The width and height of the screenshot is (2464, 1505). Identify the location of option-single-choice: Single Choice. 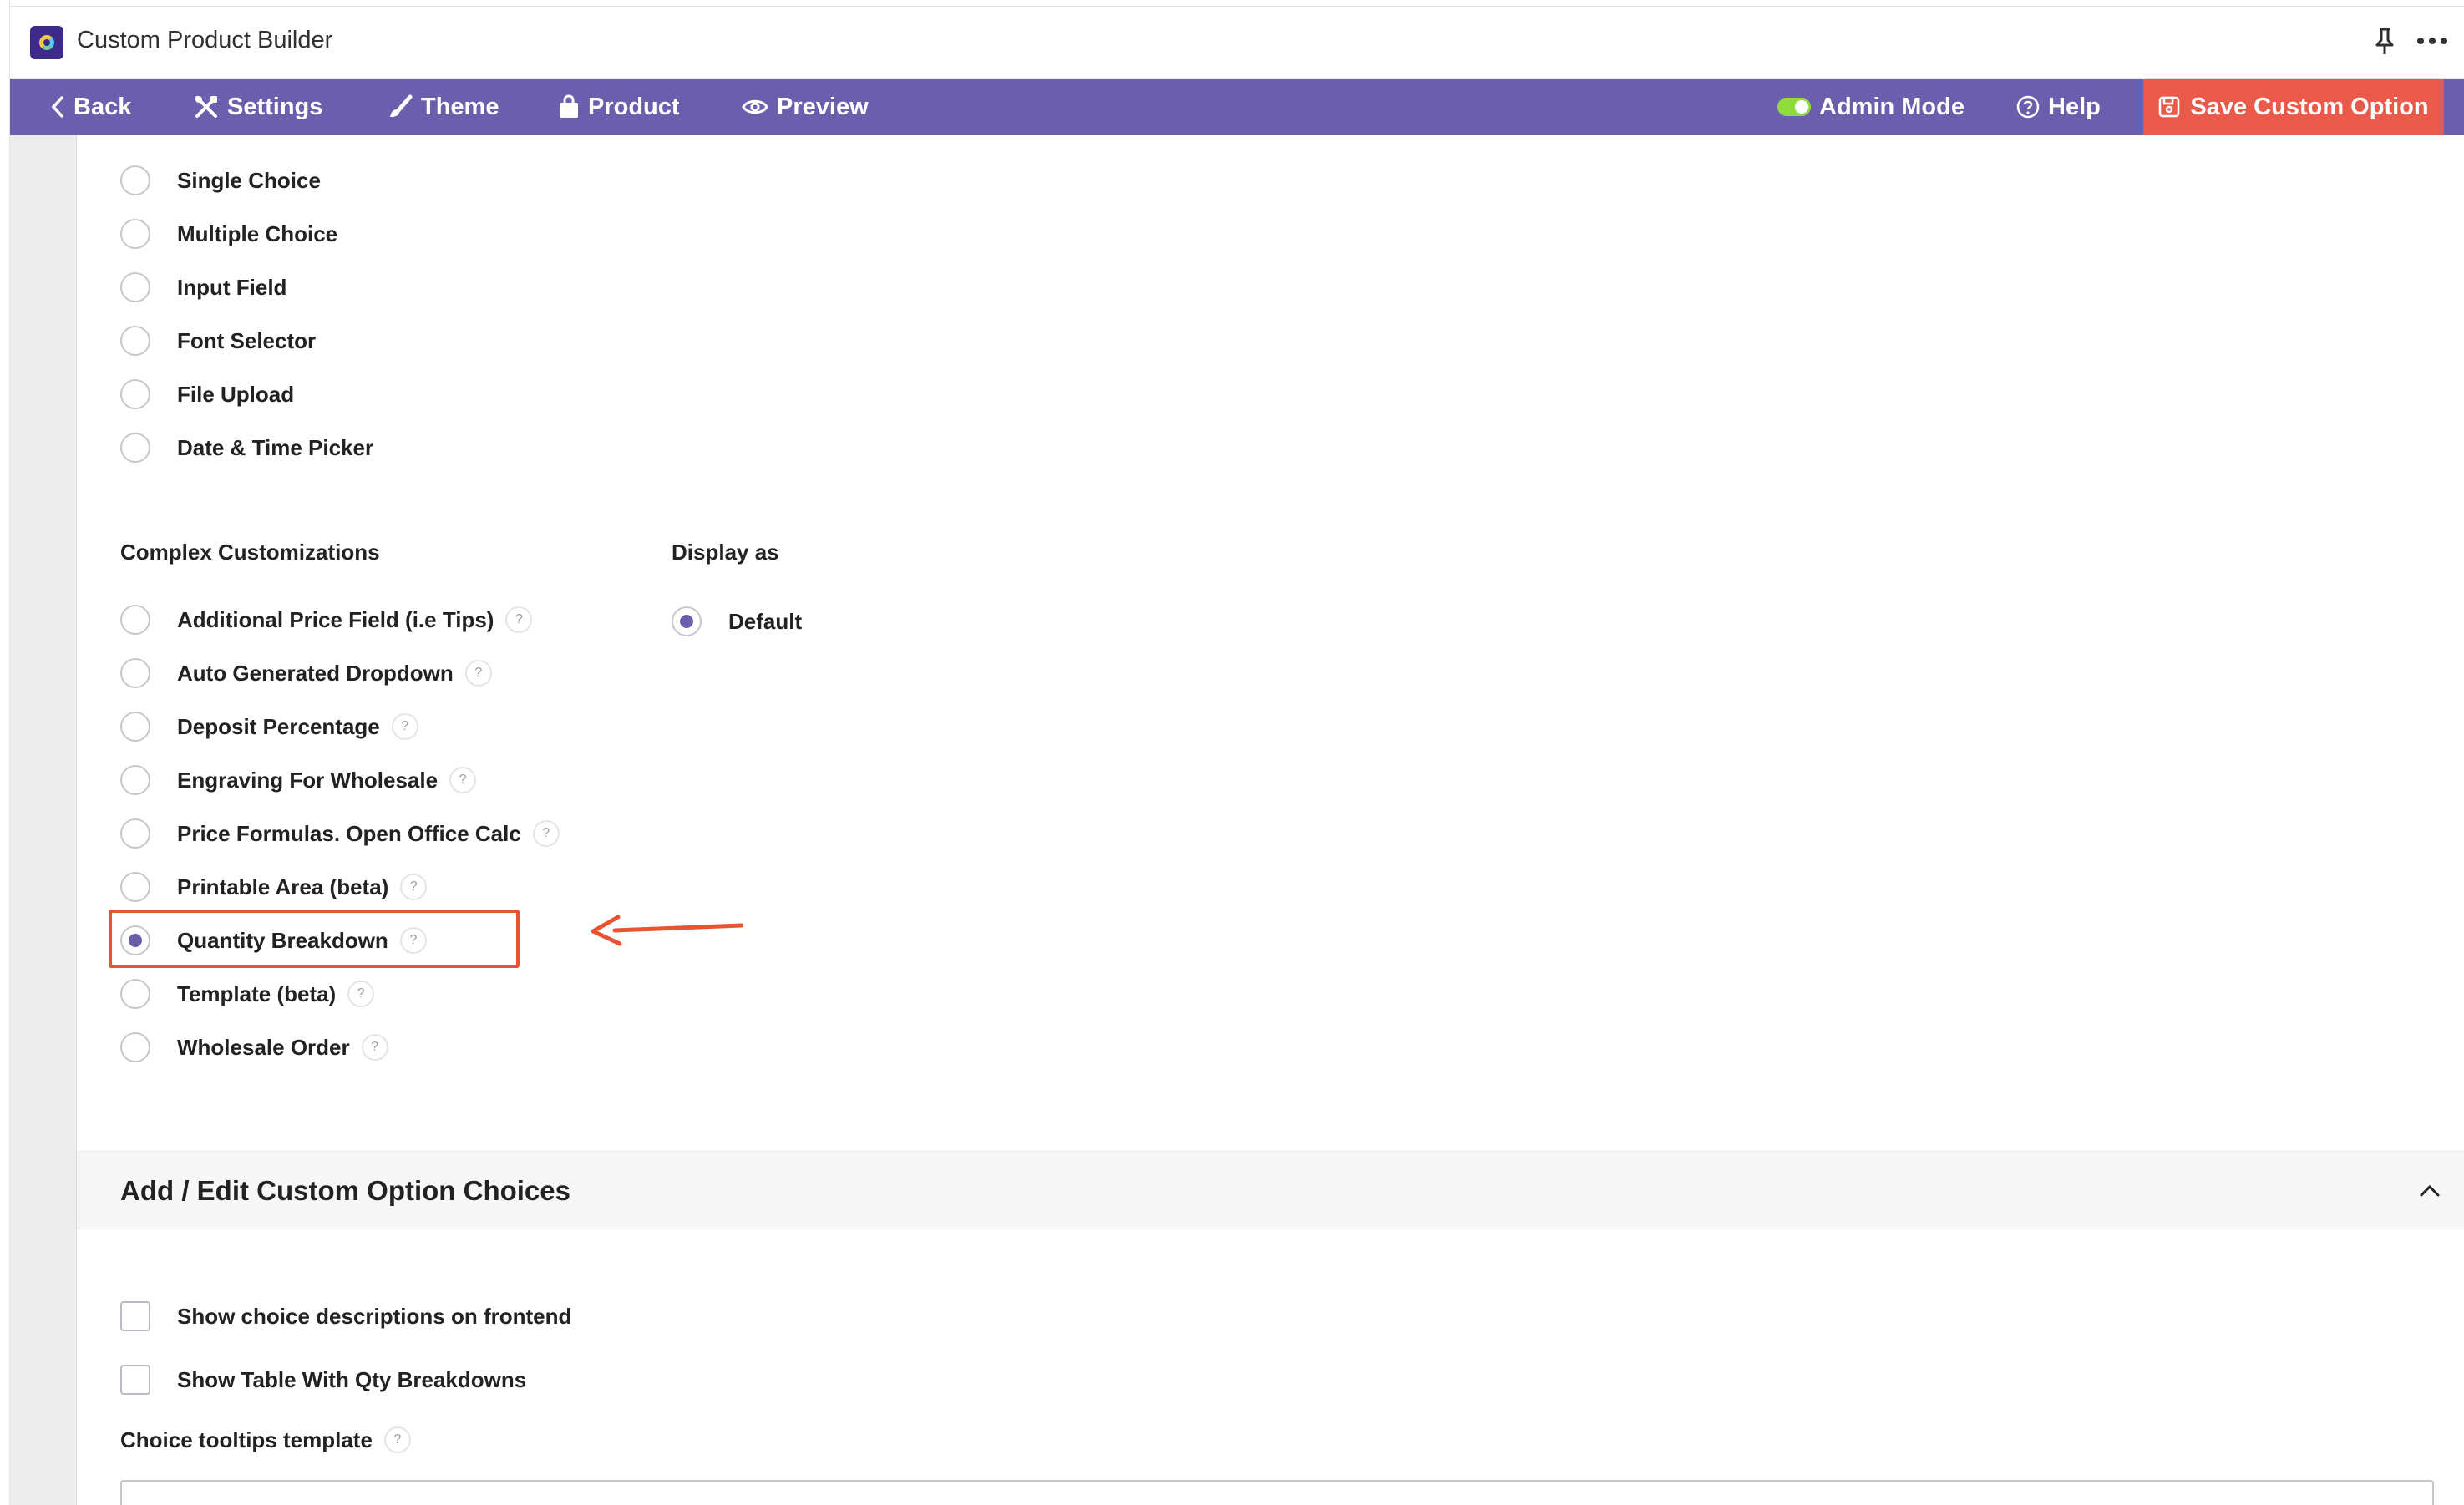
(221, 180).